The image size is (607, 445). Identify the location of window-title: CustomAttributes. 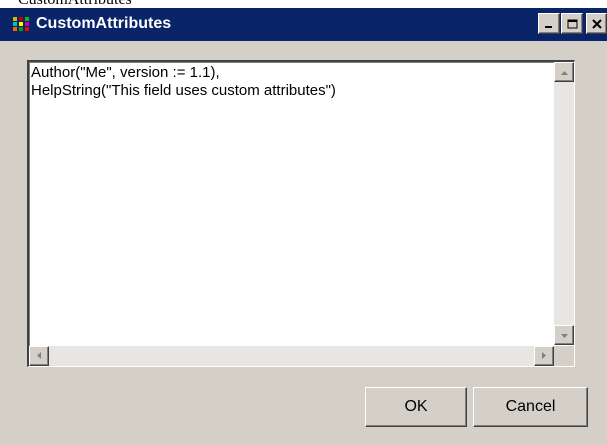
(104, 23).